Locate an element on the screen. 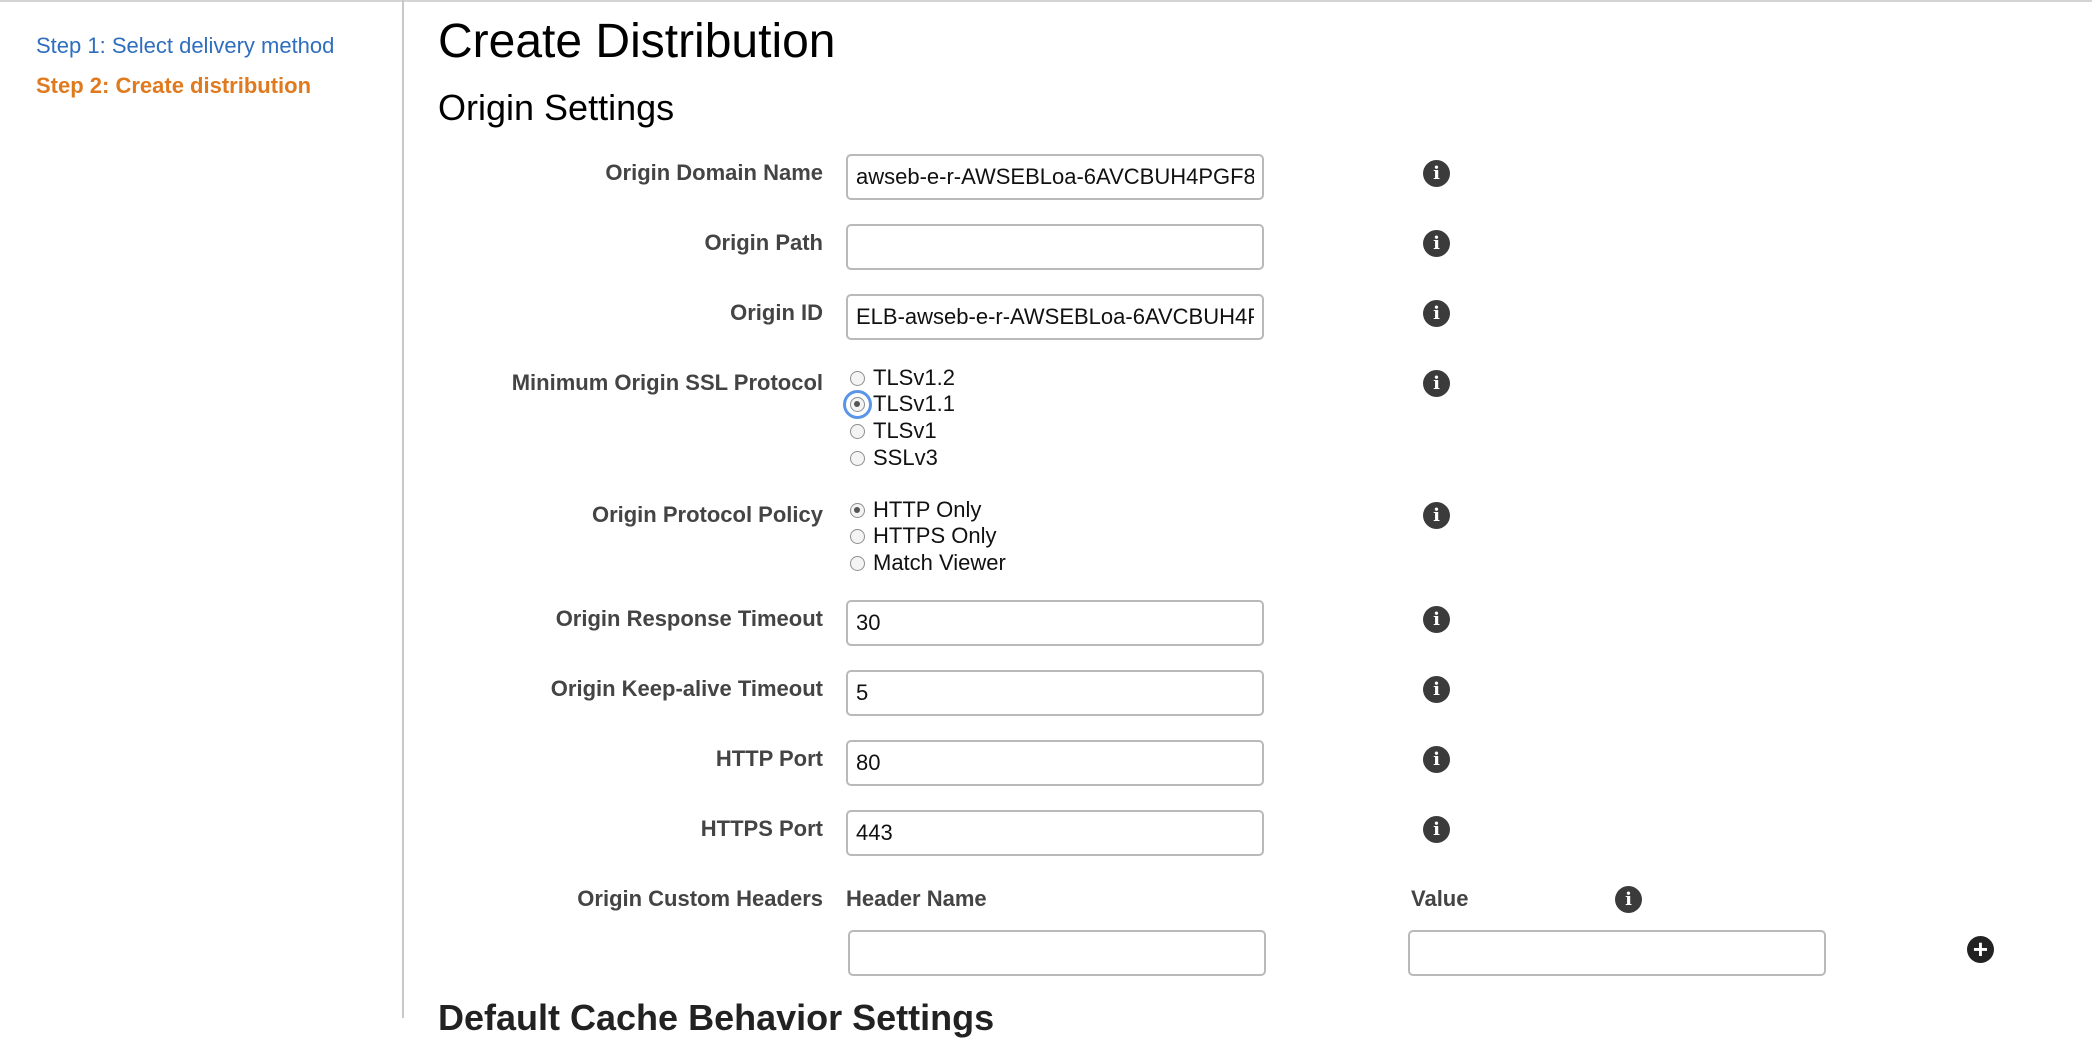  origin-domain-name-label: Origin Domain Name is located at coordinates (714, 172).